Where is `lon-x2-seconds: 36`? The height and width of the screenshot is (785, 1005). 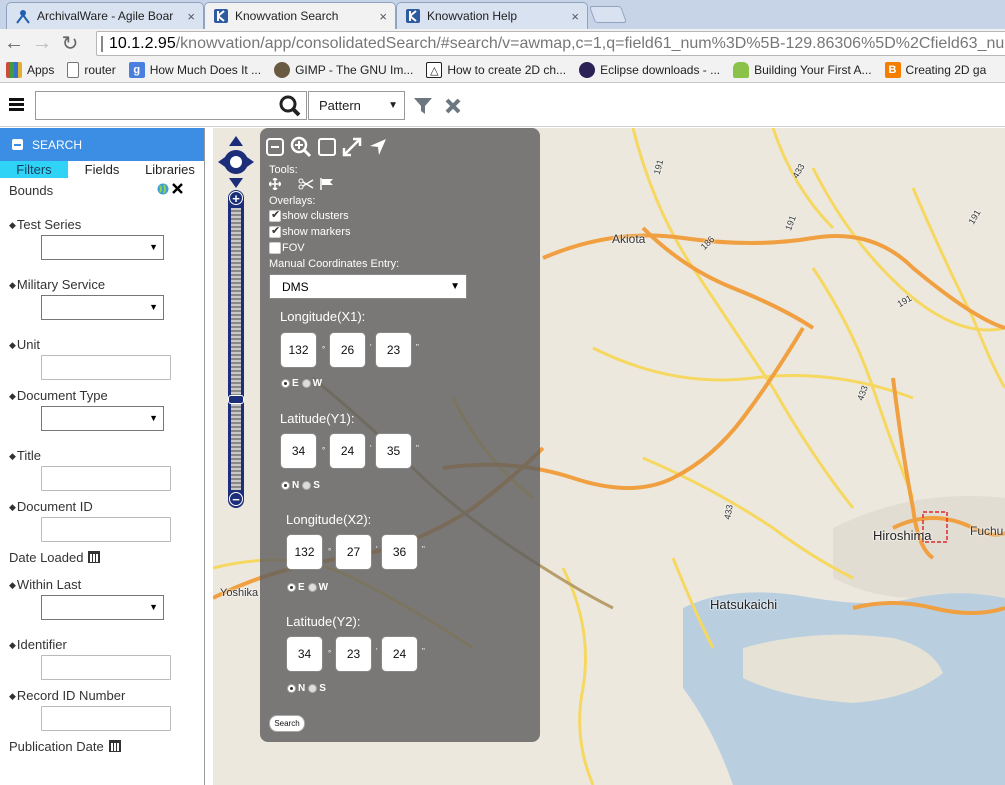 lon-x2-seconds: 36 is located at coordinates (399, 552).